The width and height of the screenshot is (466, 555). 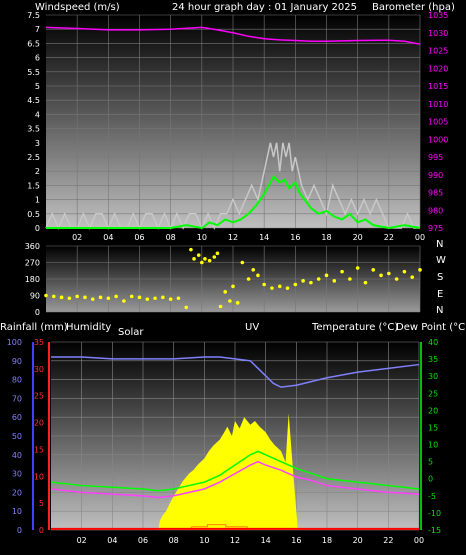 What do you see at coordinates (251, 540) in the screenshot?
I see `bottom-x-ticks: 02 04 06 08 10 12 14 16 18 20 22 00` at bounding box center [251, 540].